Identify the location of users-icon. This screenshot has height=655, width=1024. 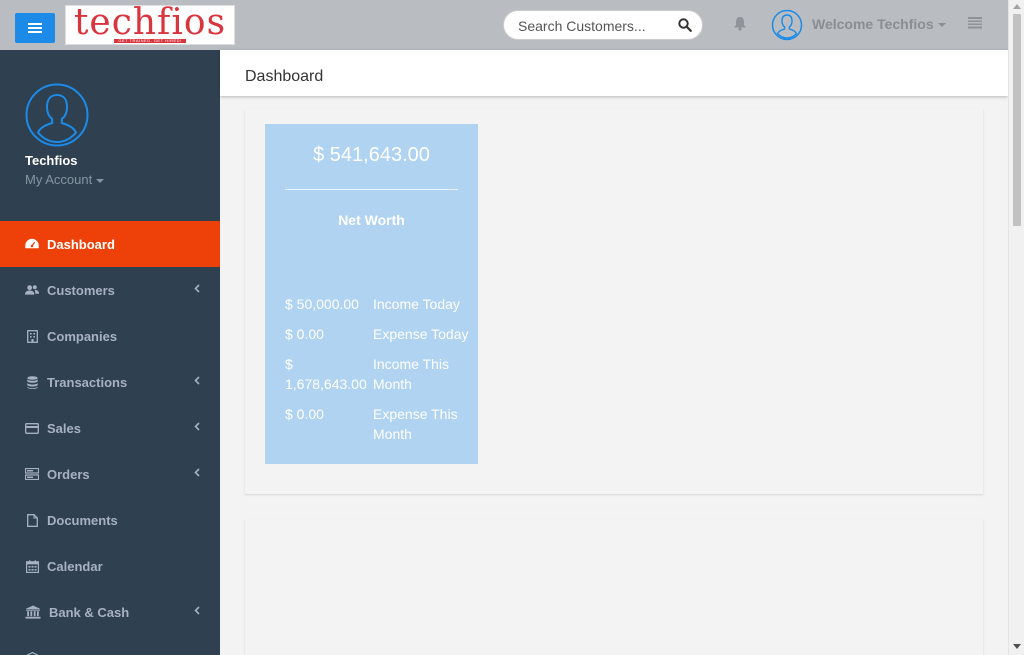
(32, 290).